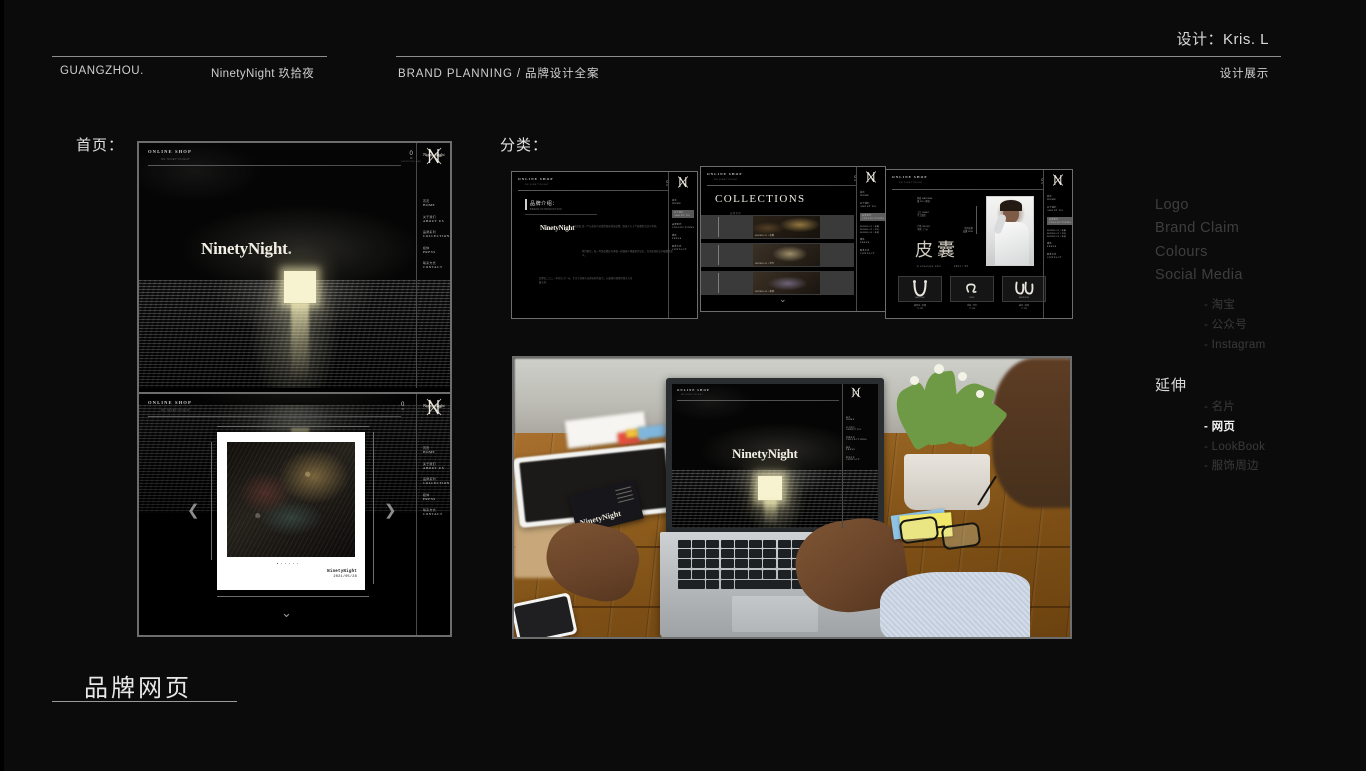 This screenshot has height=771, width=1366. What do you see at coordinates (786, 283) in the screenshot?
I see `collection-thumb: SERIES 03 / 夜渡` at bounding box center [786, 283].